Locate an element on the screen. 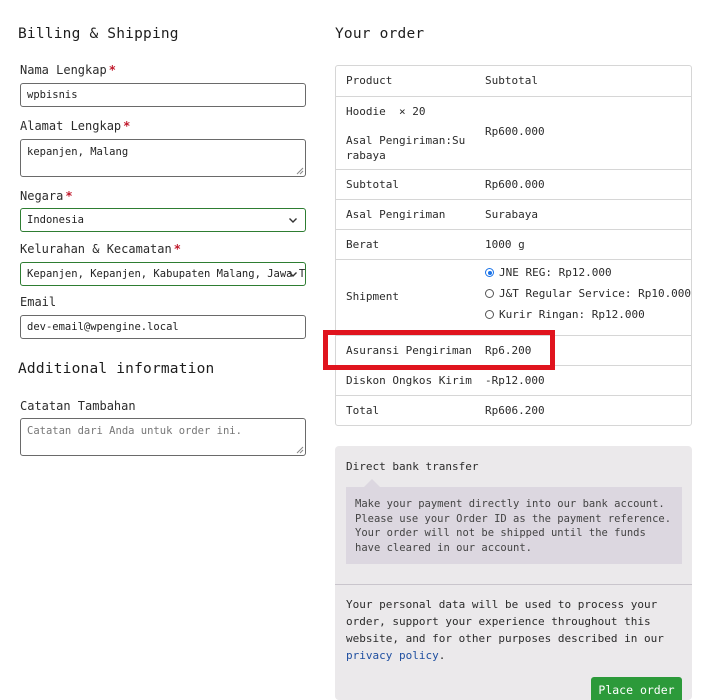 This screenshot has height=700, width=712. country-label: Negara * is located at coordinates (46, 196).